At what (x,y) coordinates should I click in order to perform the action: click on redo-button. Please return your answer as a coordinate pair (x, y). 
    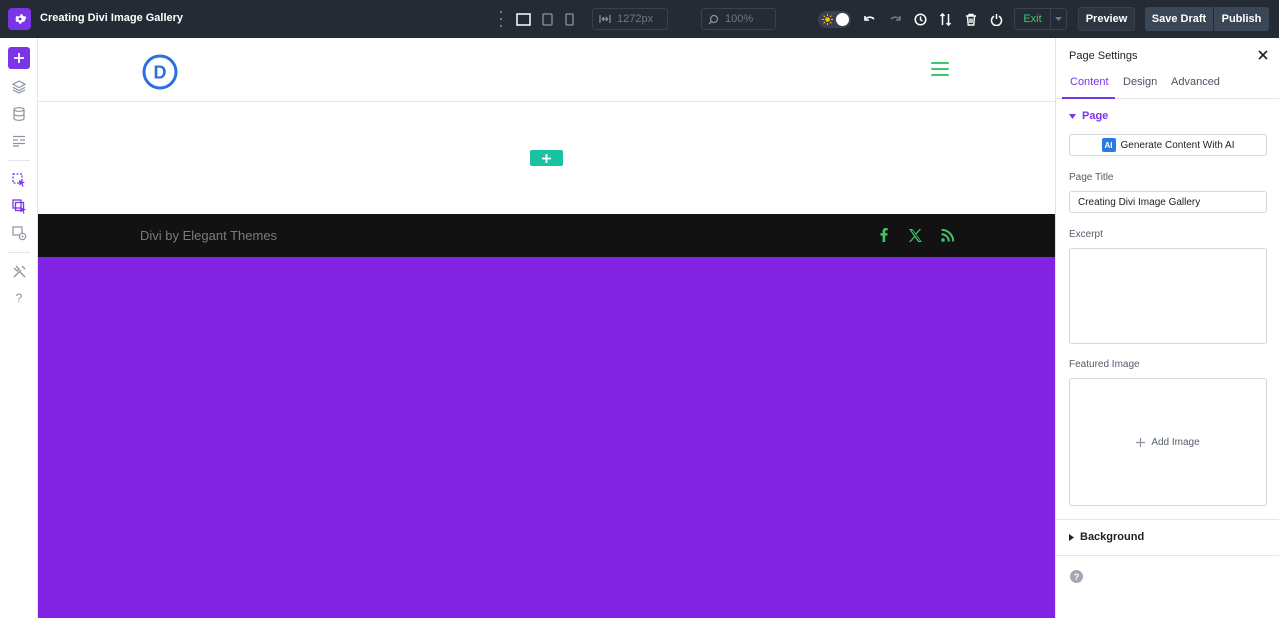
    Looking at the image, I should click on (895, 19).